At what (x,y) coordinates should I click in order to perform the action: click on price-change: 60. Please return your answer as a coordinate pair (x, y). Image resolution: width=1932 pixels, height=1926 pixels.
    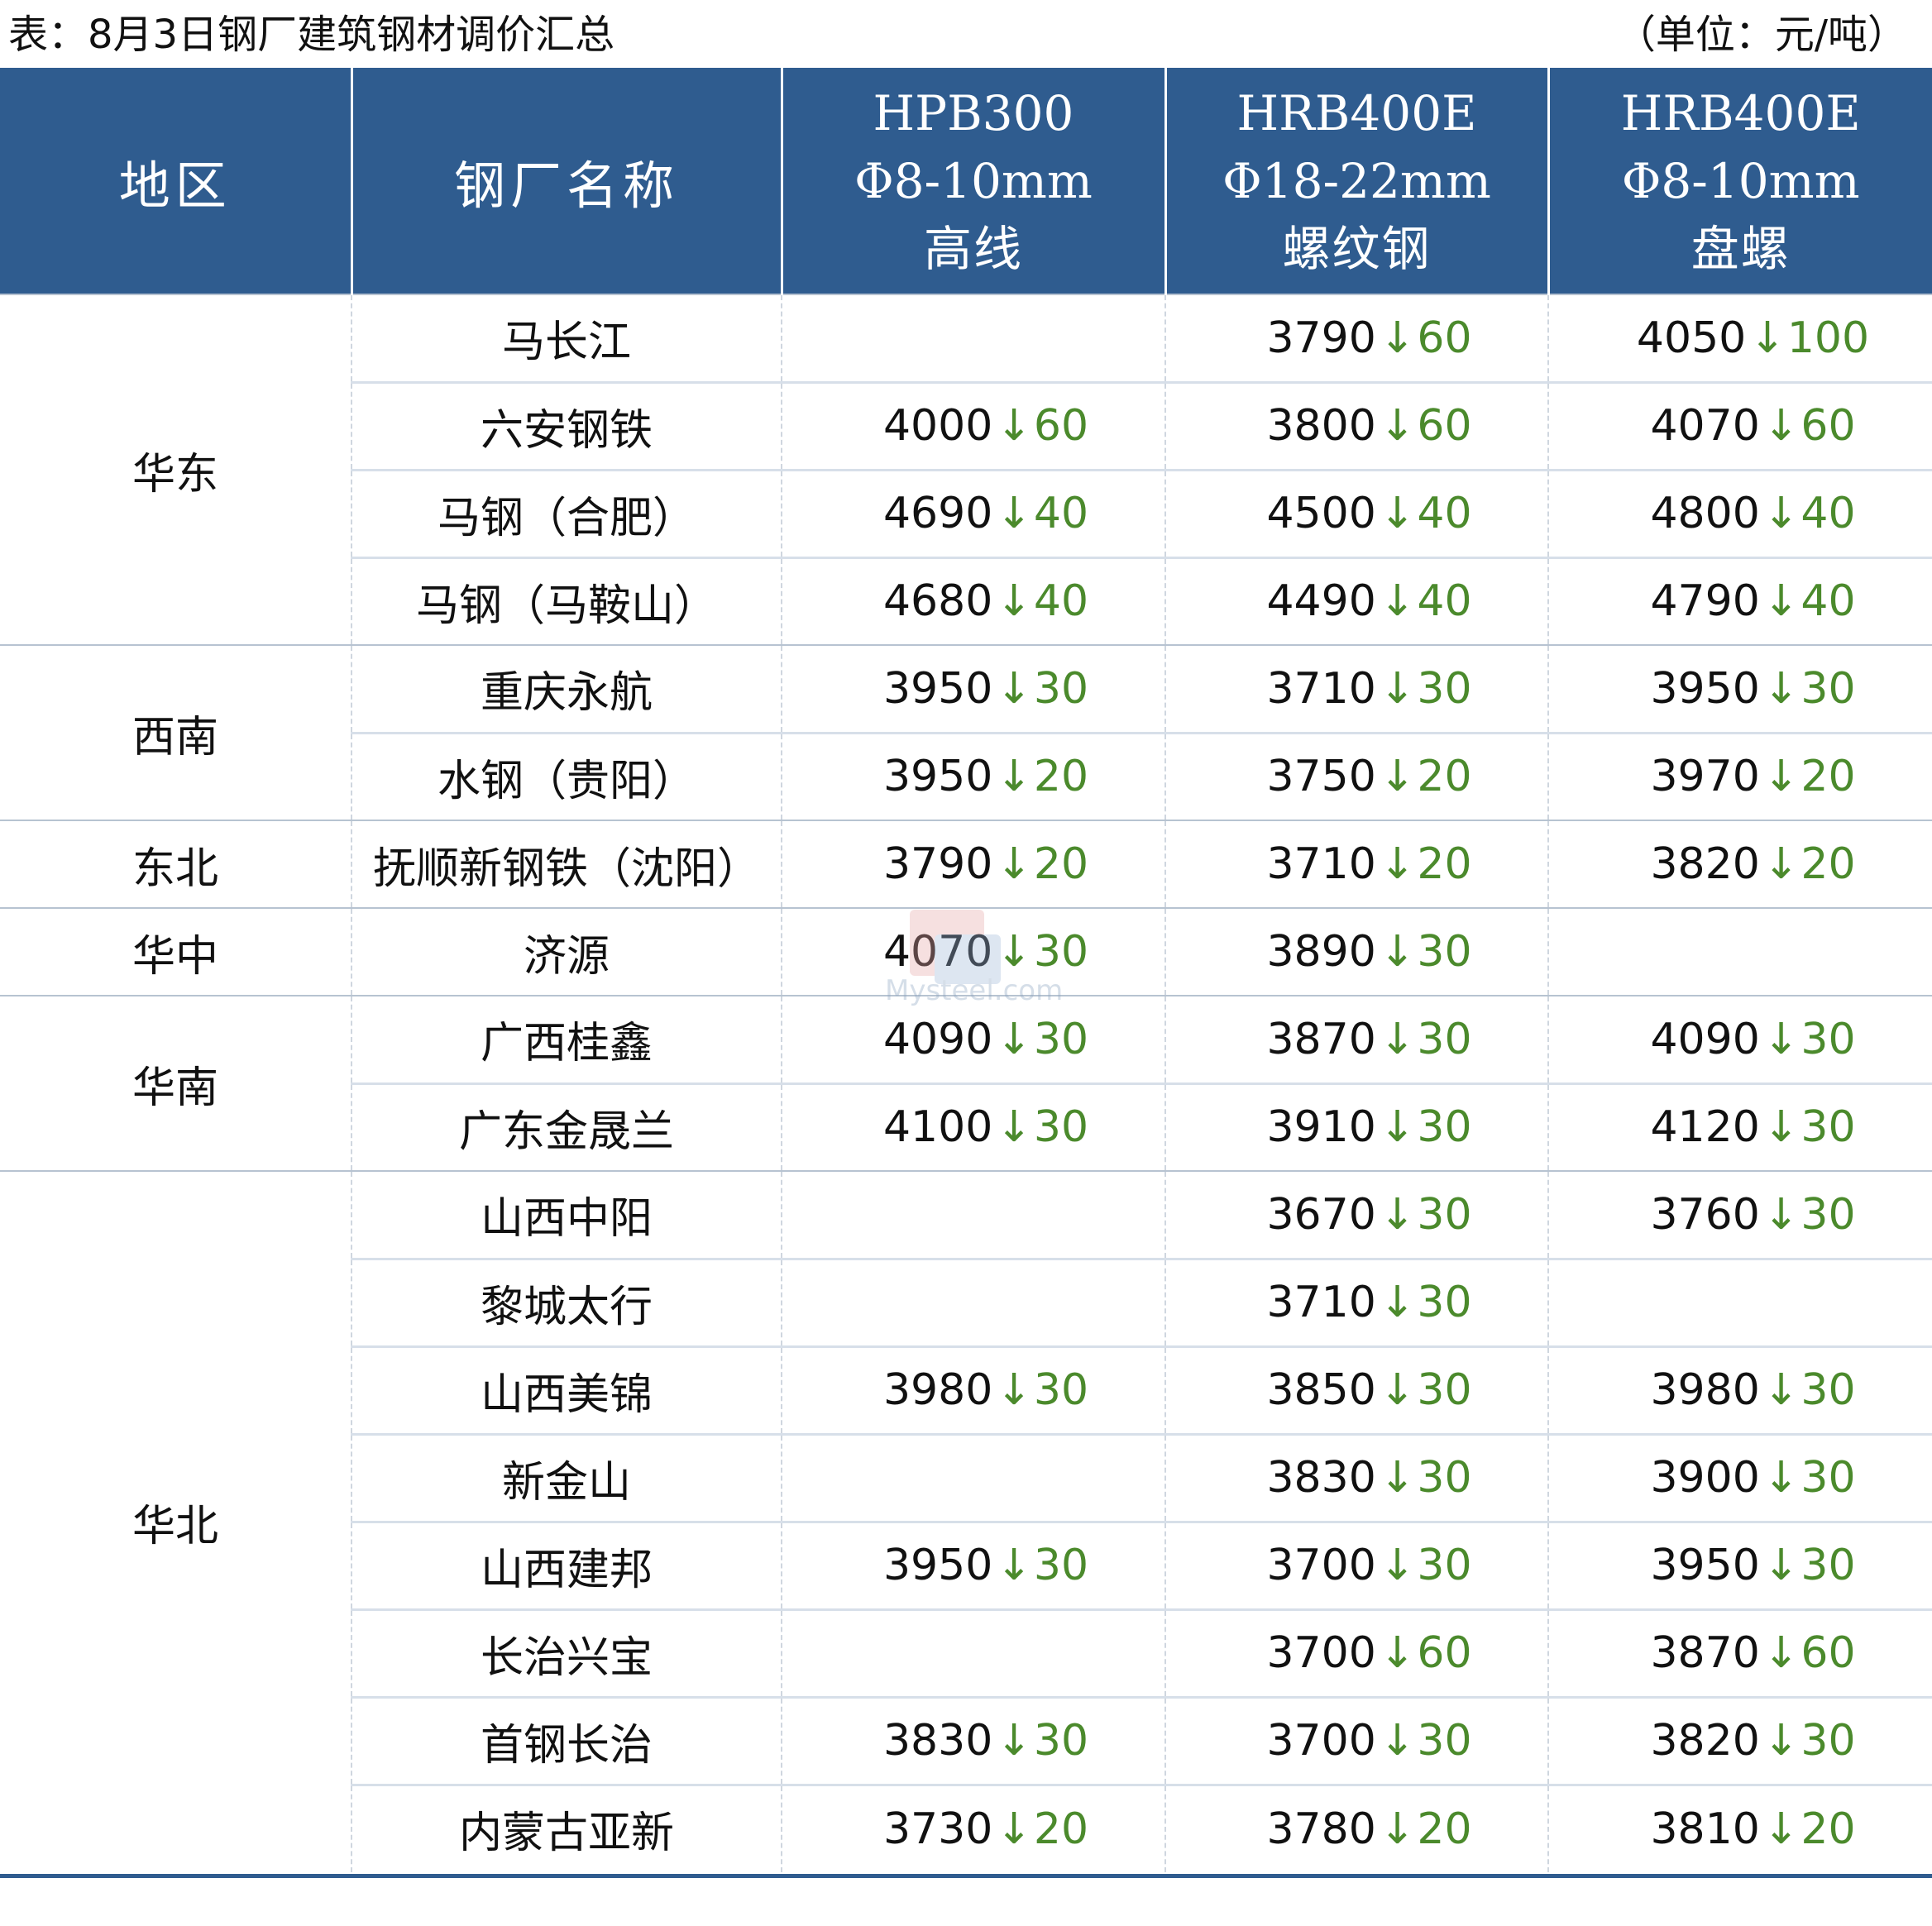
    Looking at the image, I should click on (1444, 338).